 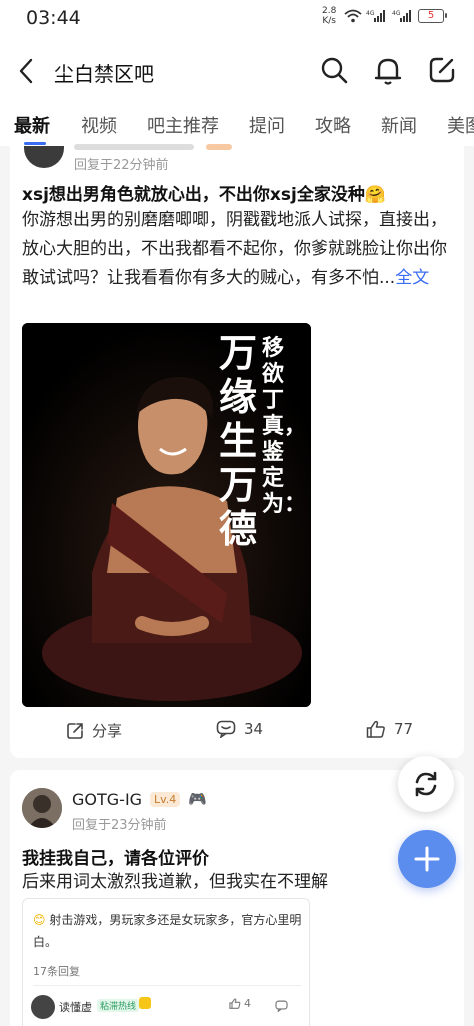 What do you see at coordinates (134, 147) in the screenshot?
I see `username-clipped` at bounding box center [134, 147].